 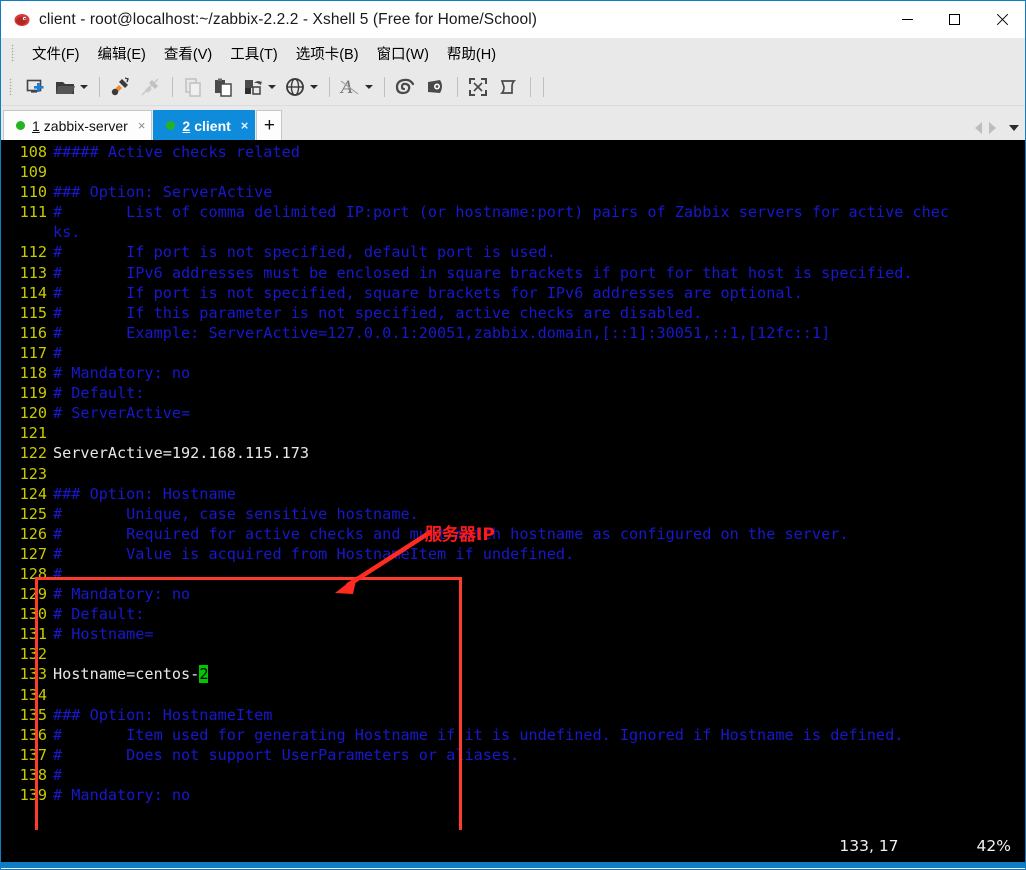 I want to click on new-session-button, so click(x=35, y=87).